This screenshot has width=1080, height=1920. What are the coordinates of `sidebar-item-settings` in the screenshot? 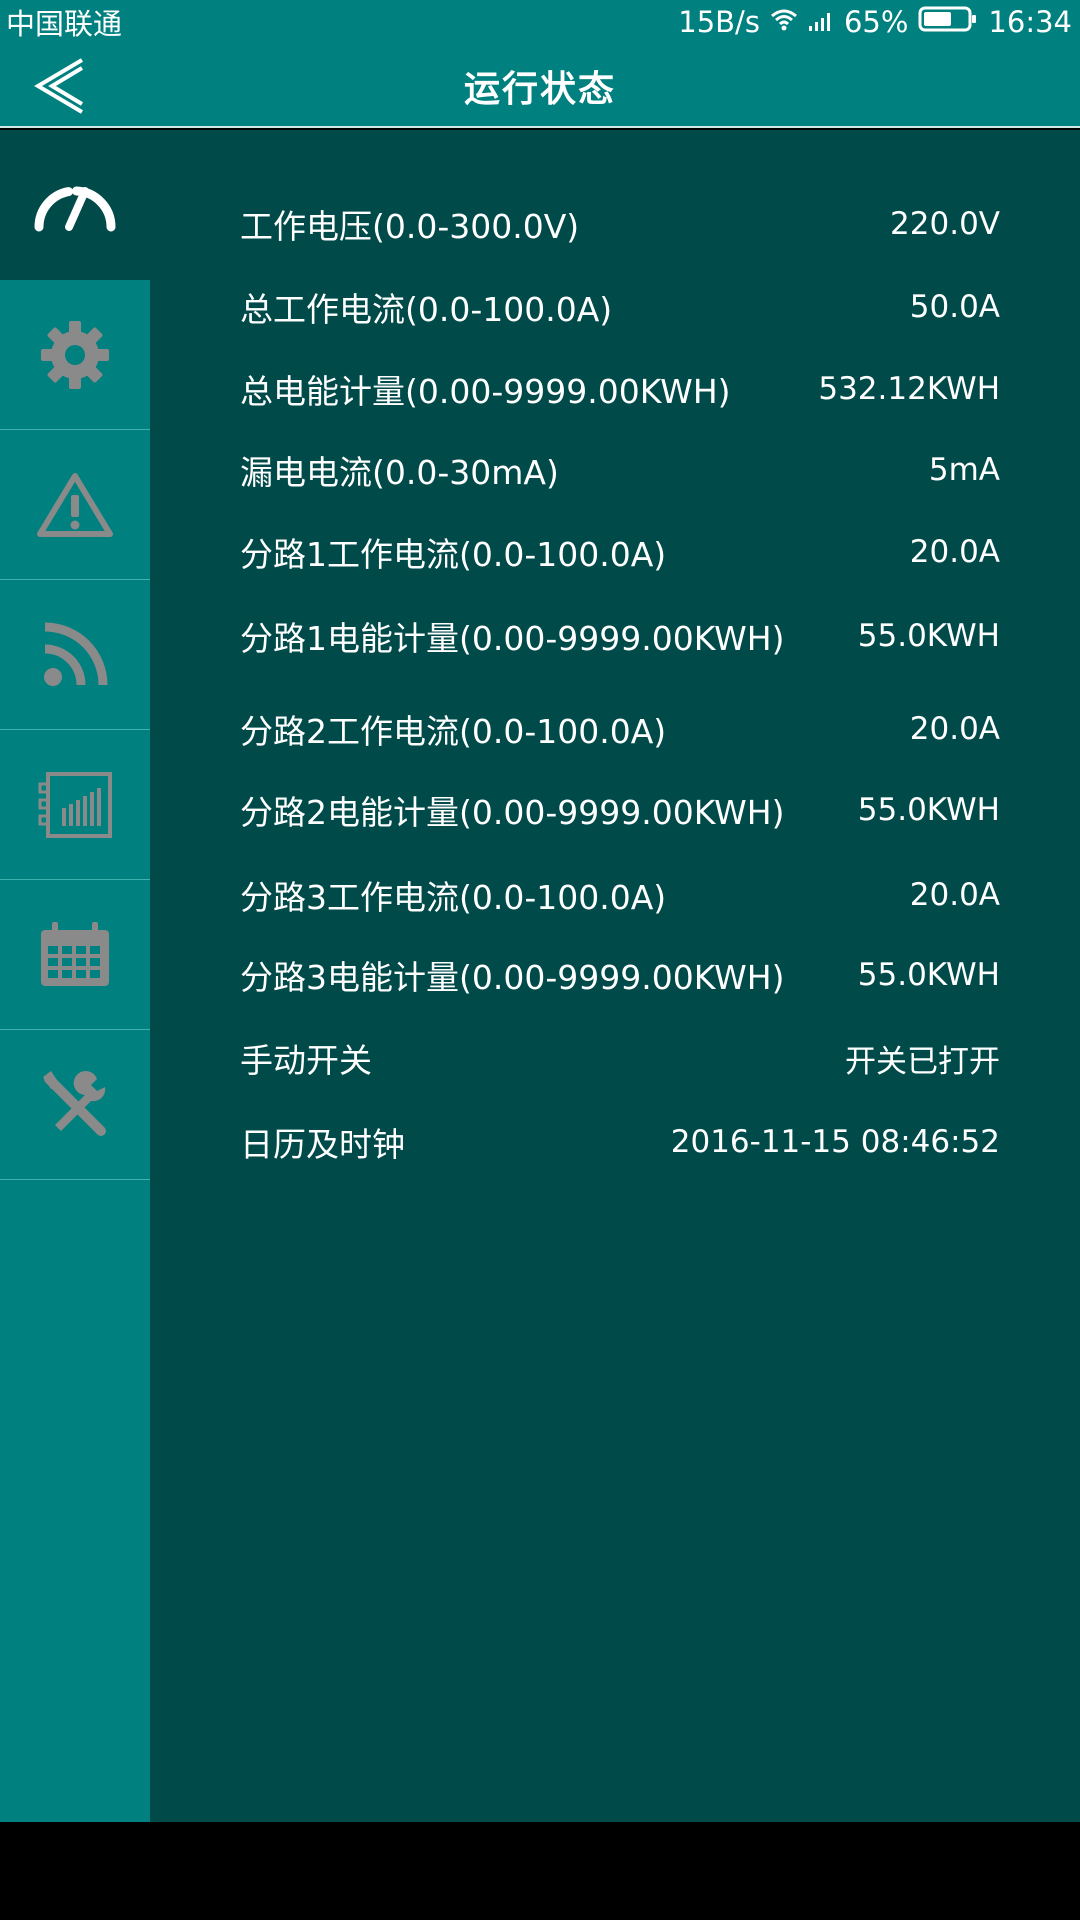 It's located at (75, 355).